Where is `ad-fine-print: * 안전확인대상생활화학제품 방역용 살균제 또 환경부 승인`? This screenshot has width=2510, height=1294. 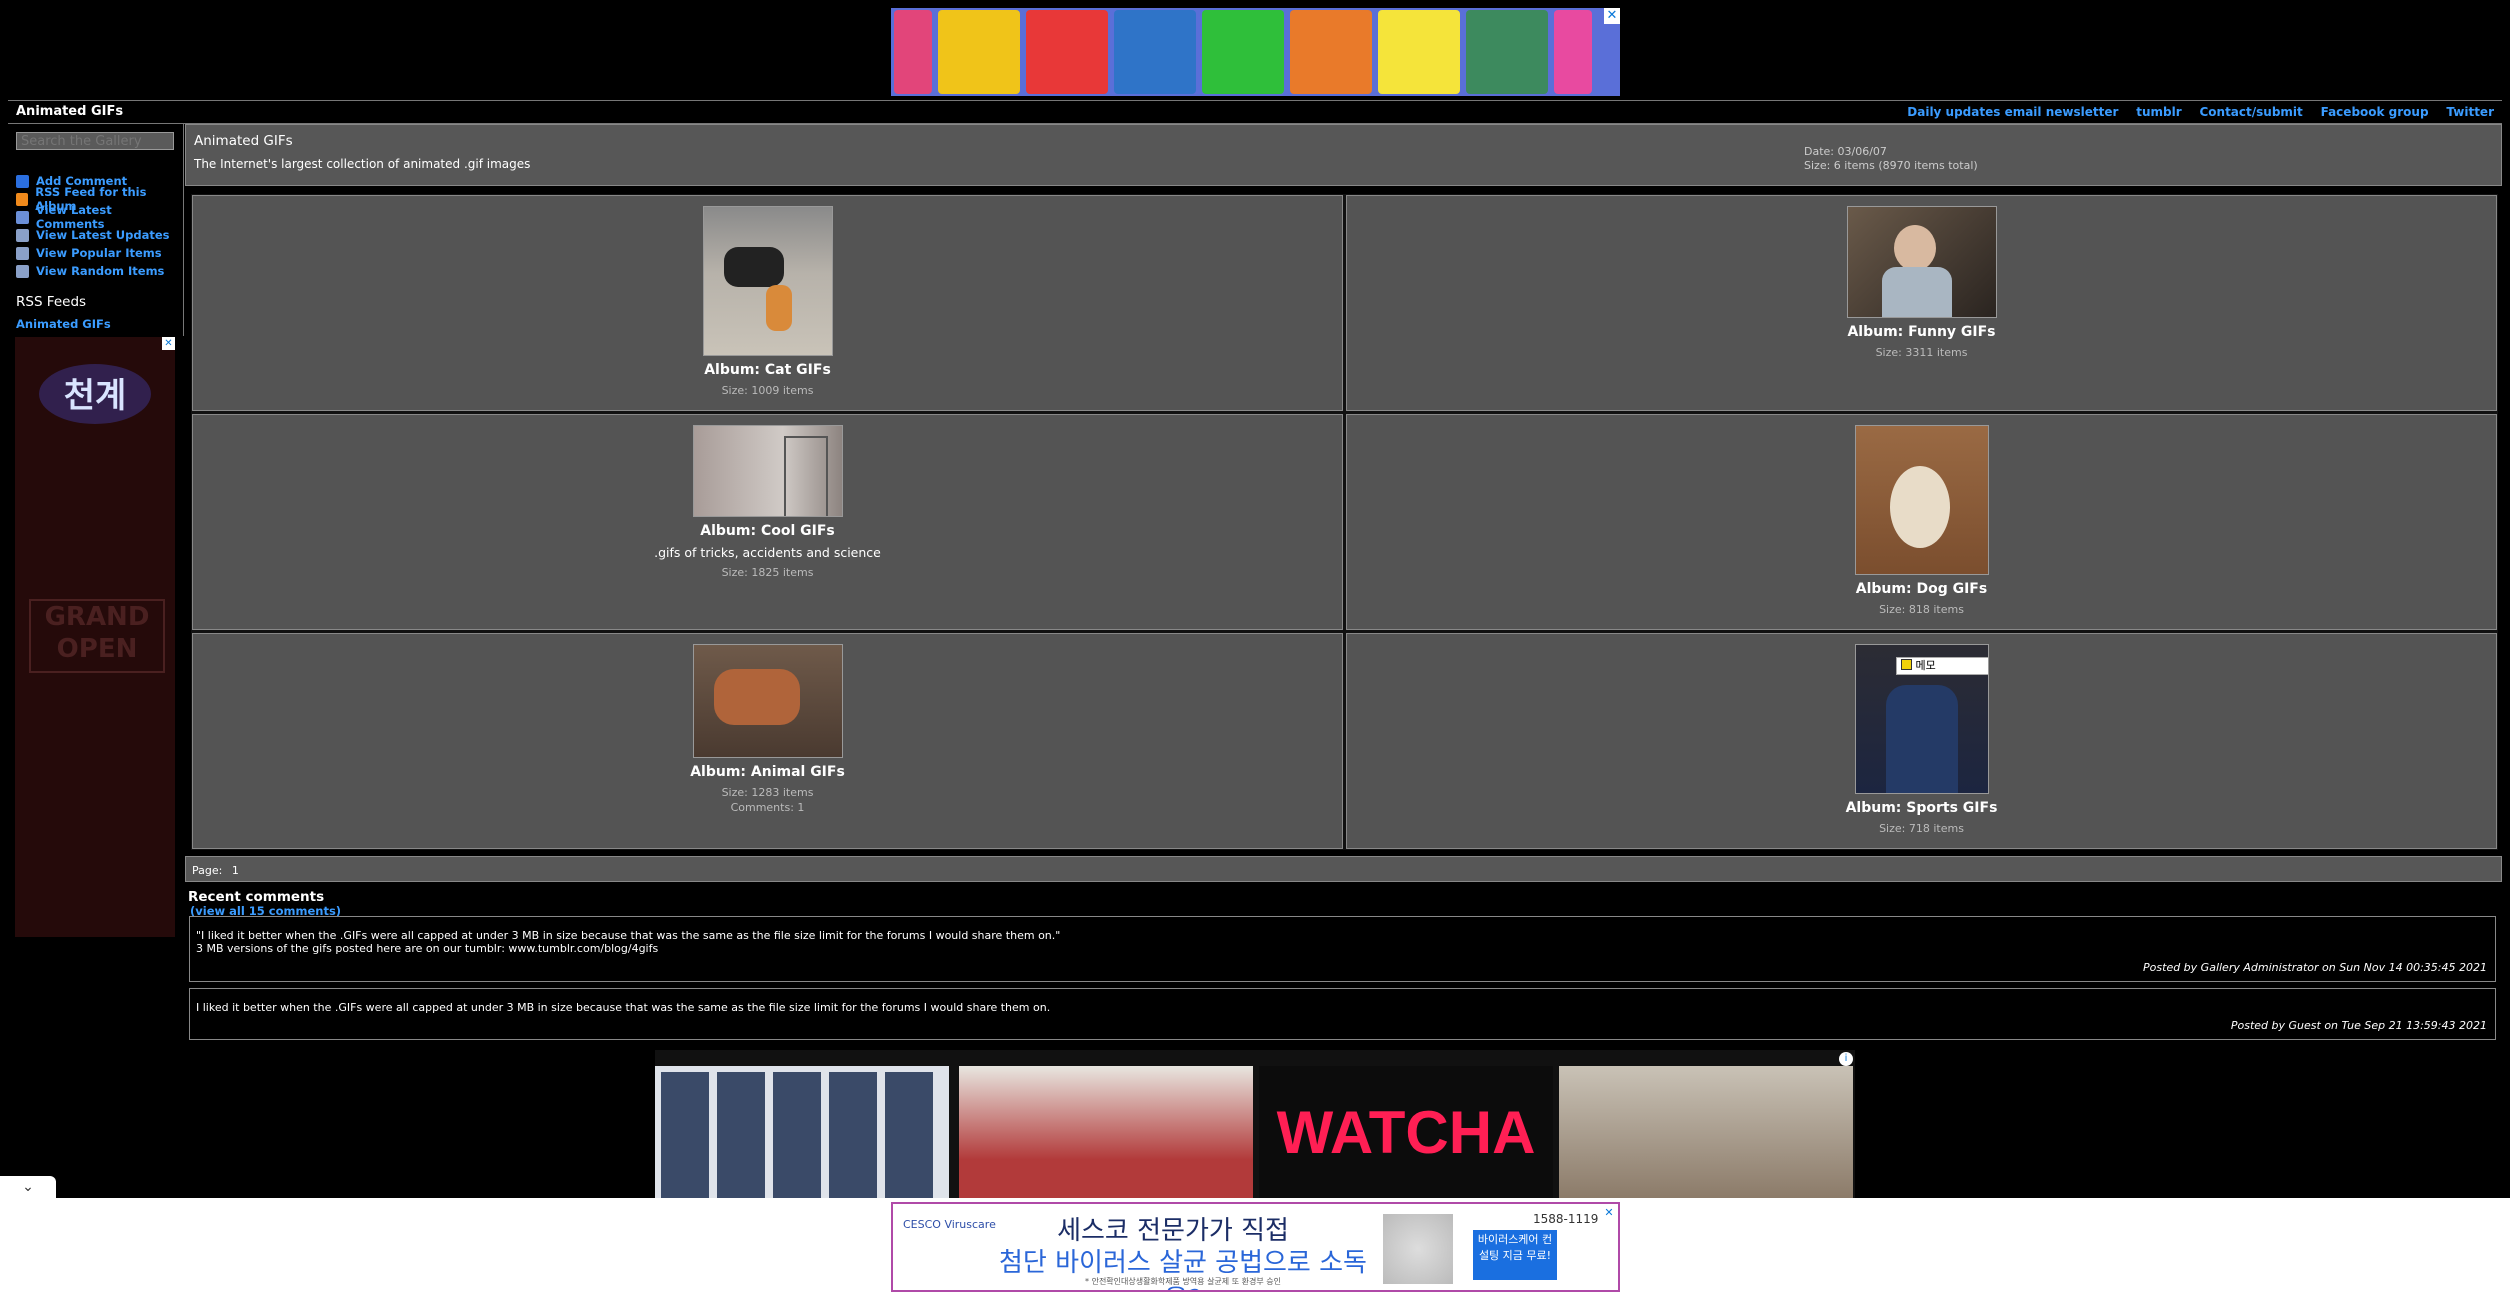
ad-fine-print: * 안전확인대상생활화학제품 방역용 살균제 또 환경부 승인 is located at coordinates (1183, 1281).